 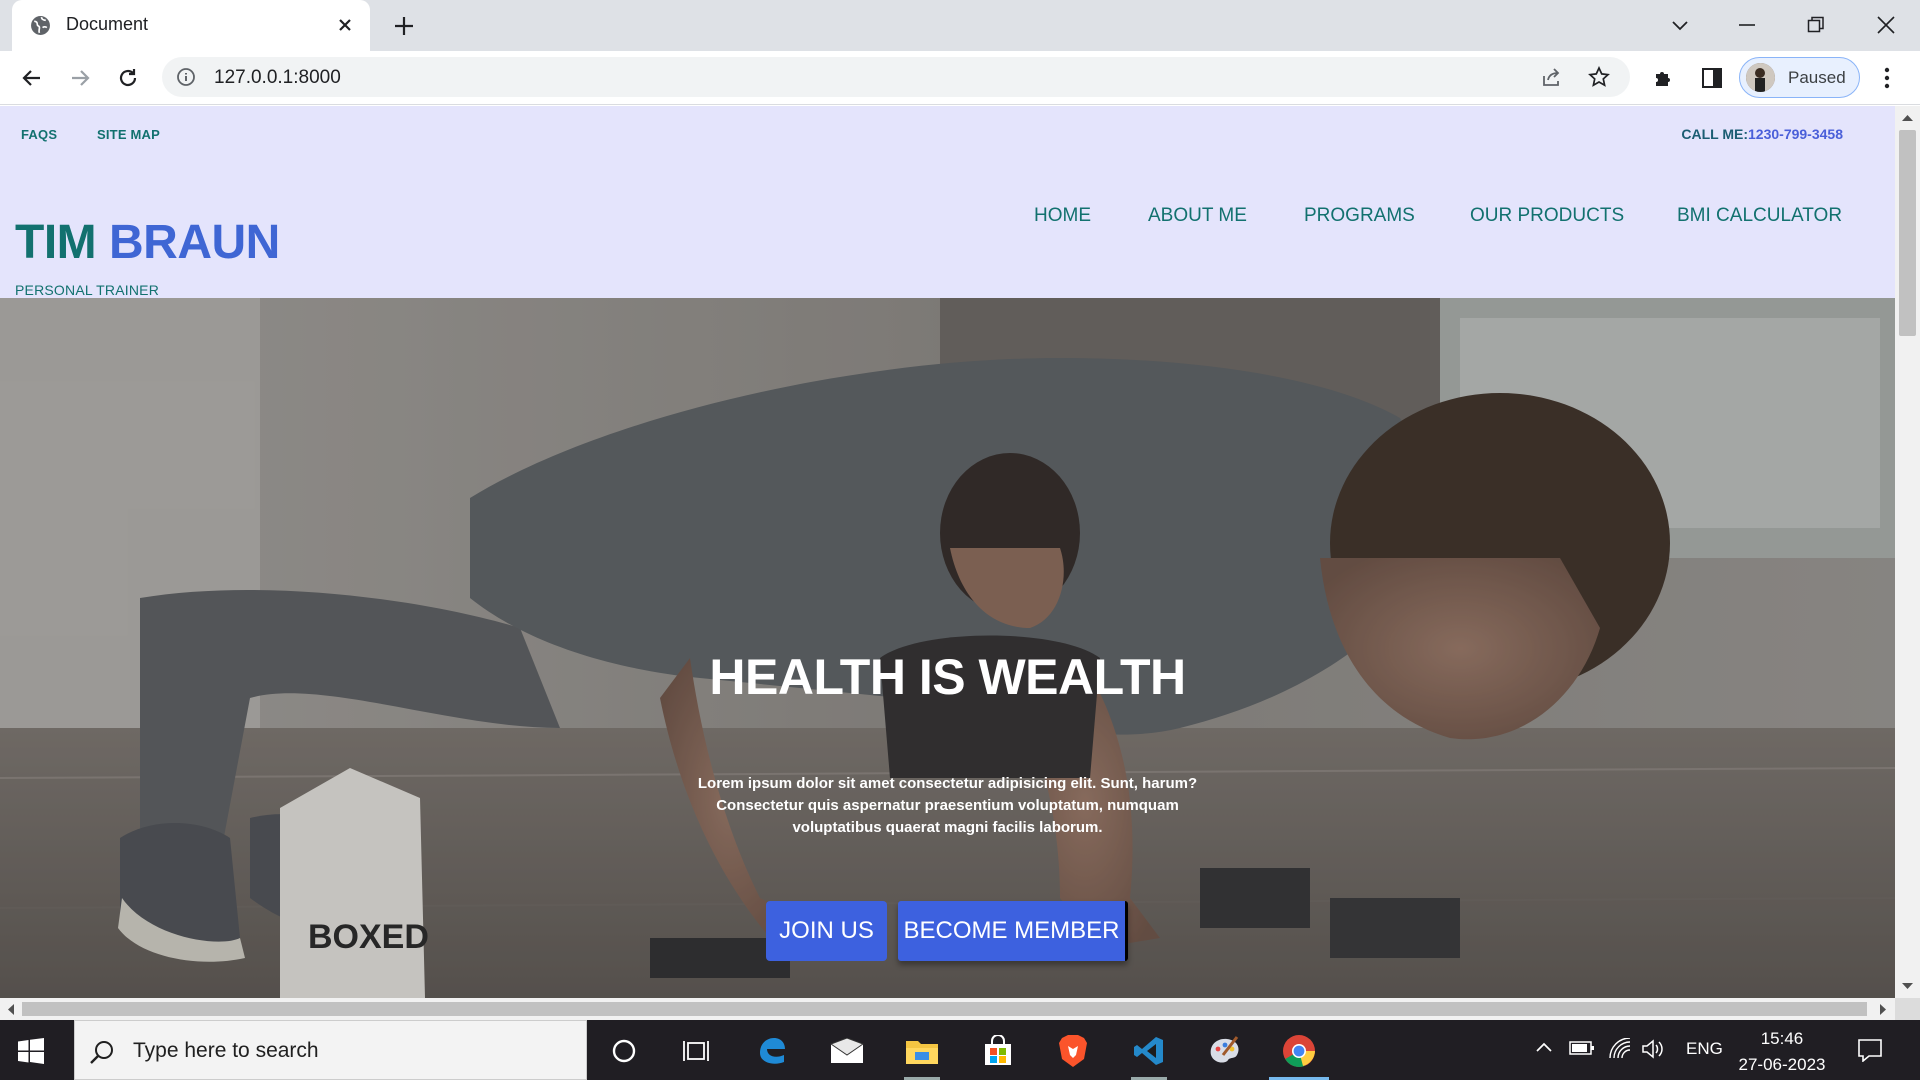 I want to click on notifications-icon, so click(x=1870, y=1050).